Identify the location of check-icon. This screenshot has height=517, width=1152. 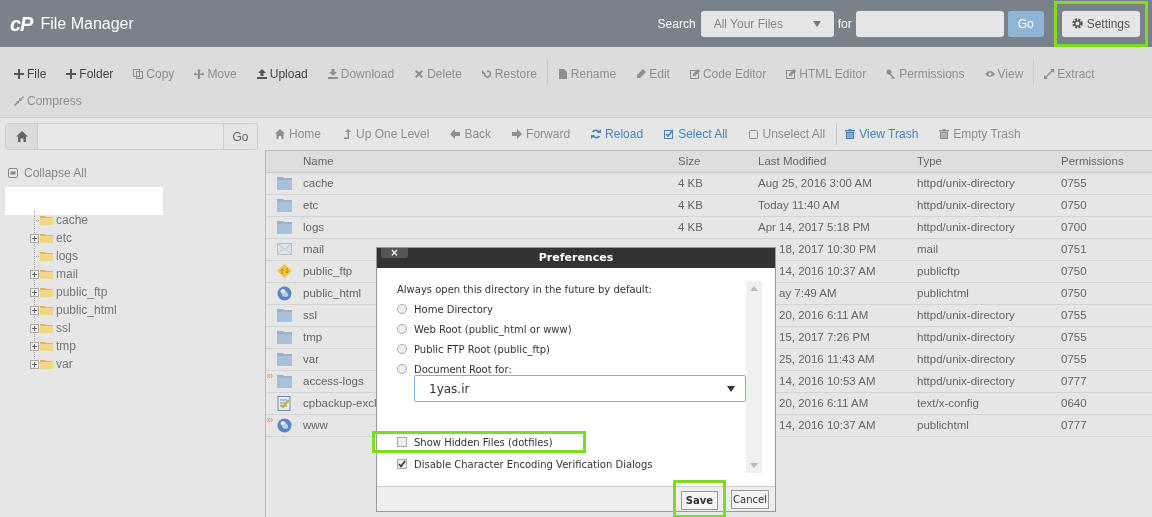
(402, 464).